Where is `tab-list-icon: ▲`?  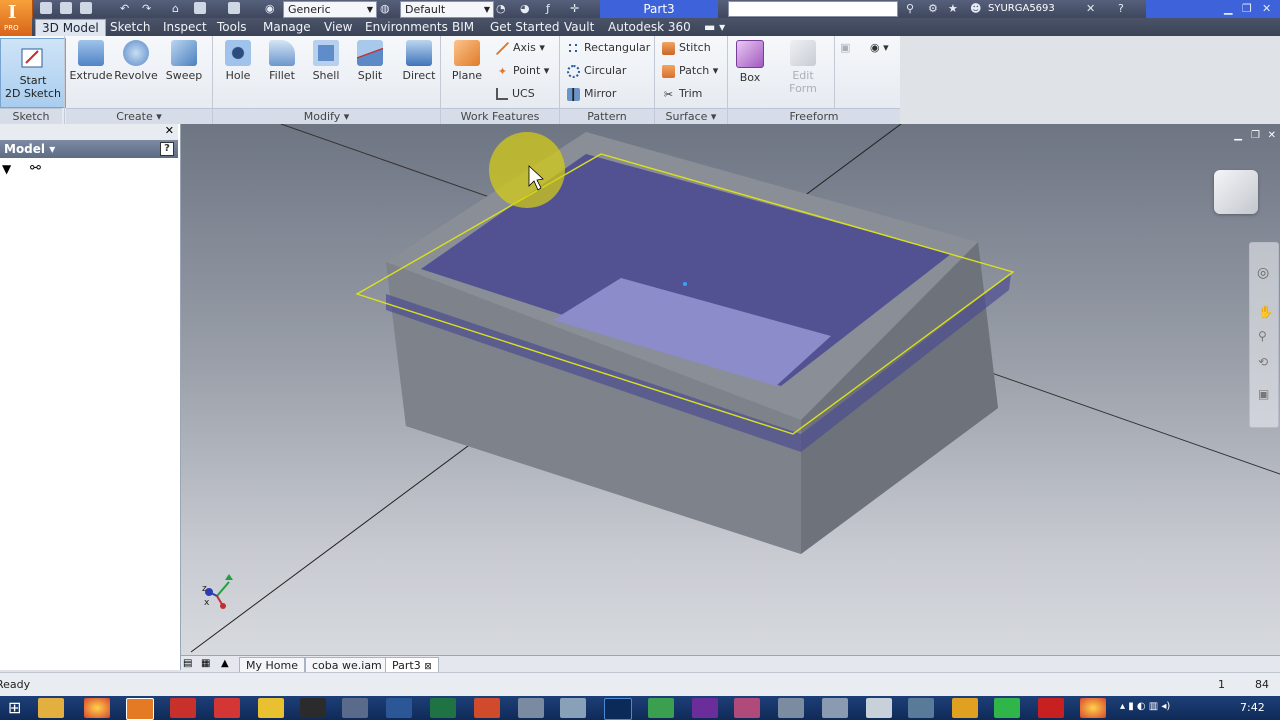
tab-list-icon: ▲ is located at coordinates (225, 663).